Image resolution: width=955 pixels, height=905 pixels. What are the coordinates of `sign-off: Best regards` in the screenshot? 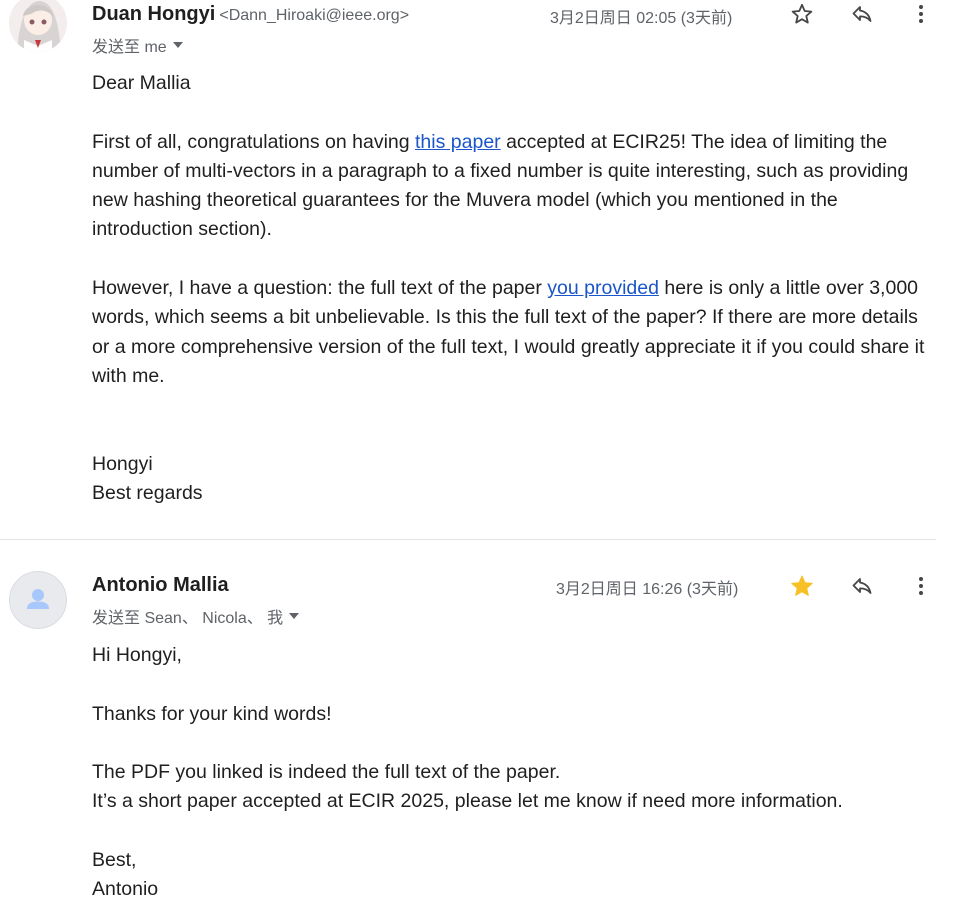 It's located at (147, 493).